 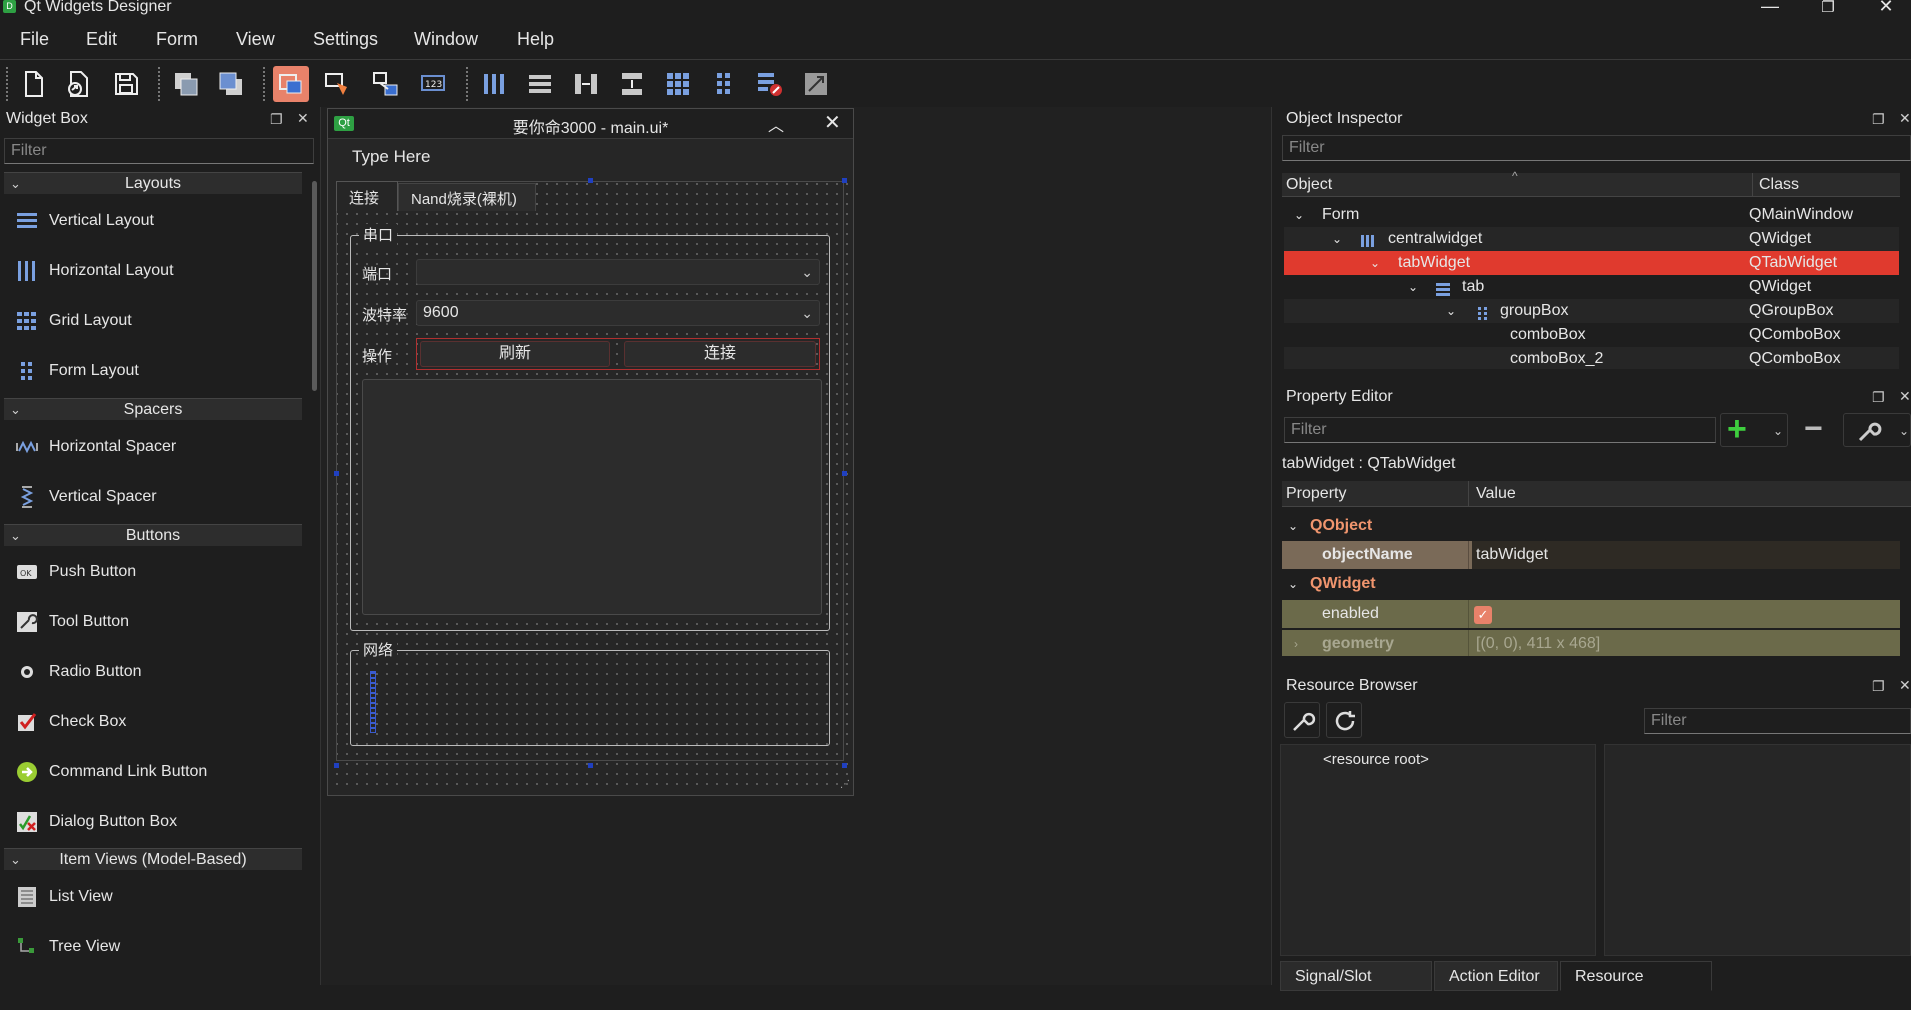 I want to click on tree-row-form: ⌄ Form QMainWindow, so click(x=1591, y=215).